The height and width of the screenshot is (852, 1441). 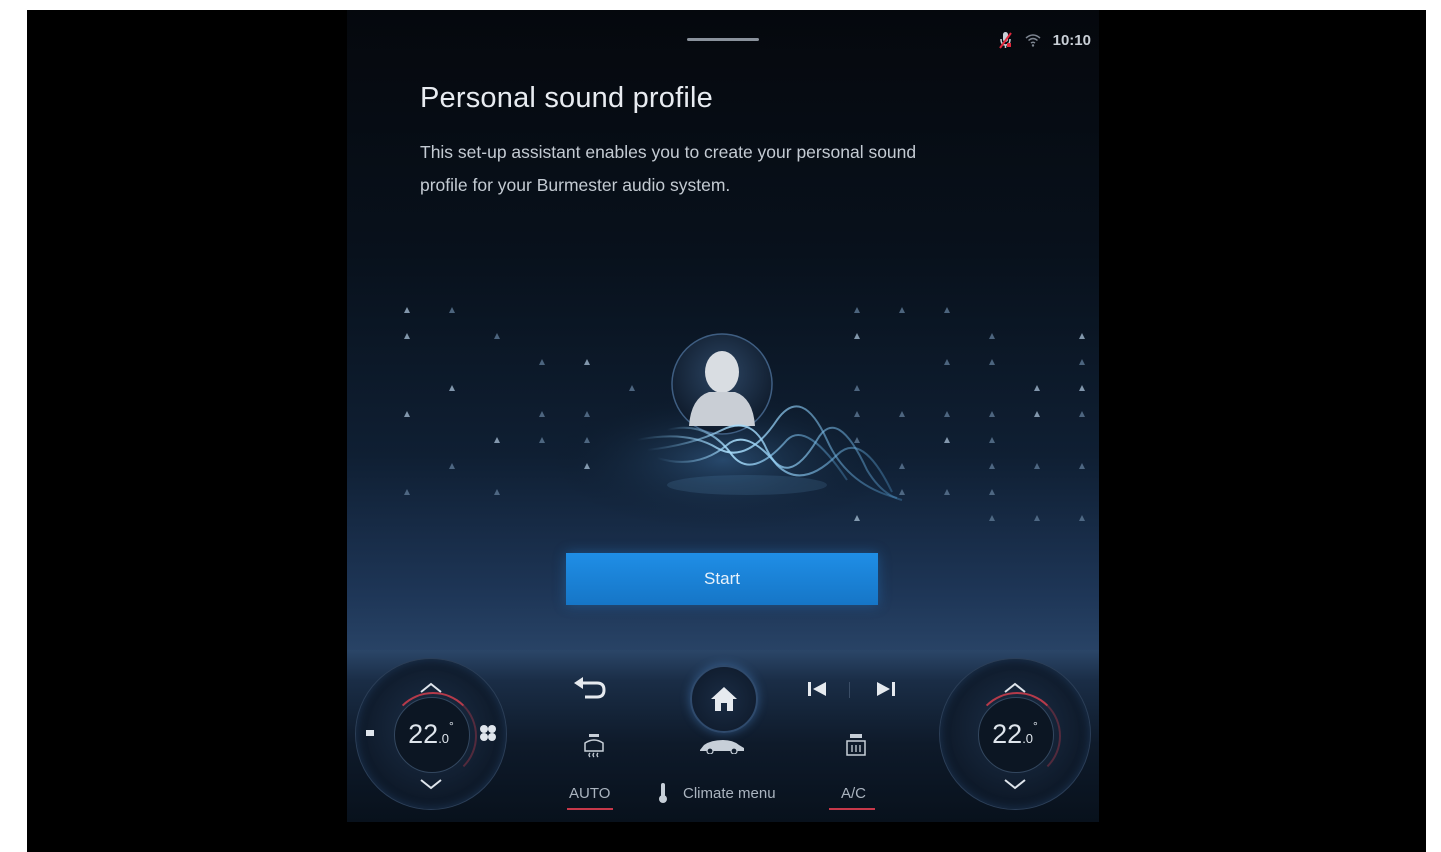 I want to click on car-climate-icon, so click(x=722, y=746).